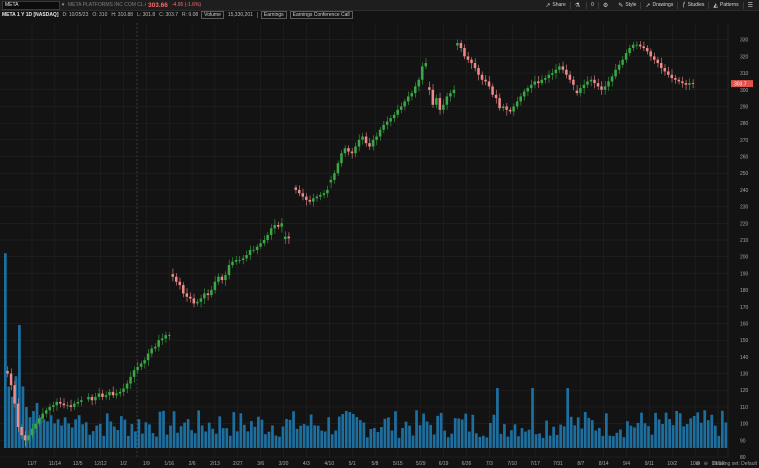 The width and height of the screenshot is (759, 468). I want to click on gear-icon: ⚙, so click(605, 5).